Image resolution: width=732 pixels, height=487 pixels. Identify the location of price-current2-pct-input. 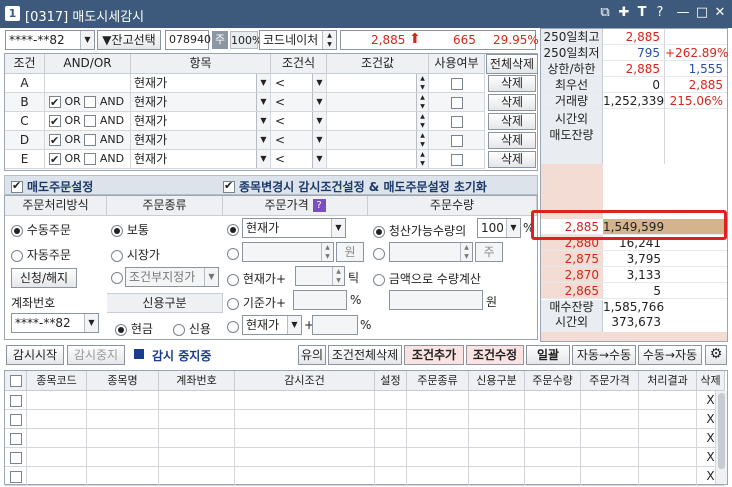
(335, 325).